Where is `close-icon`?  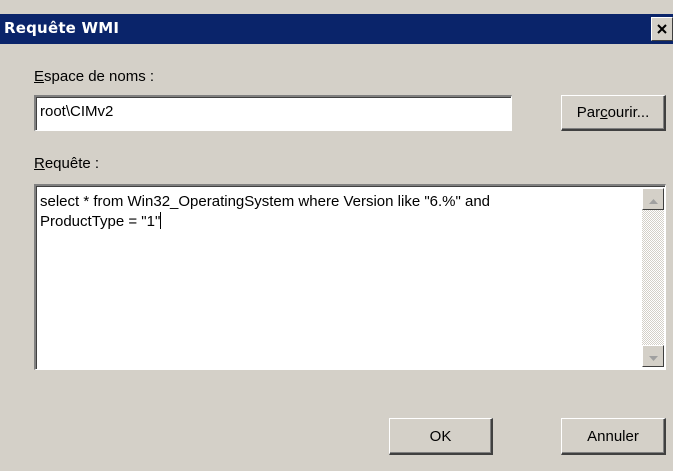 close-icon is located at coordinates (662, 29).